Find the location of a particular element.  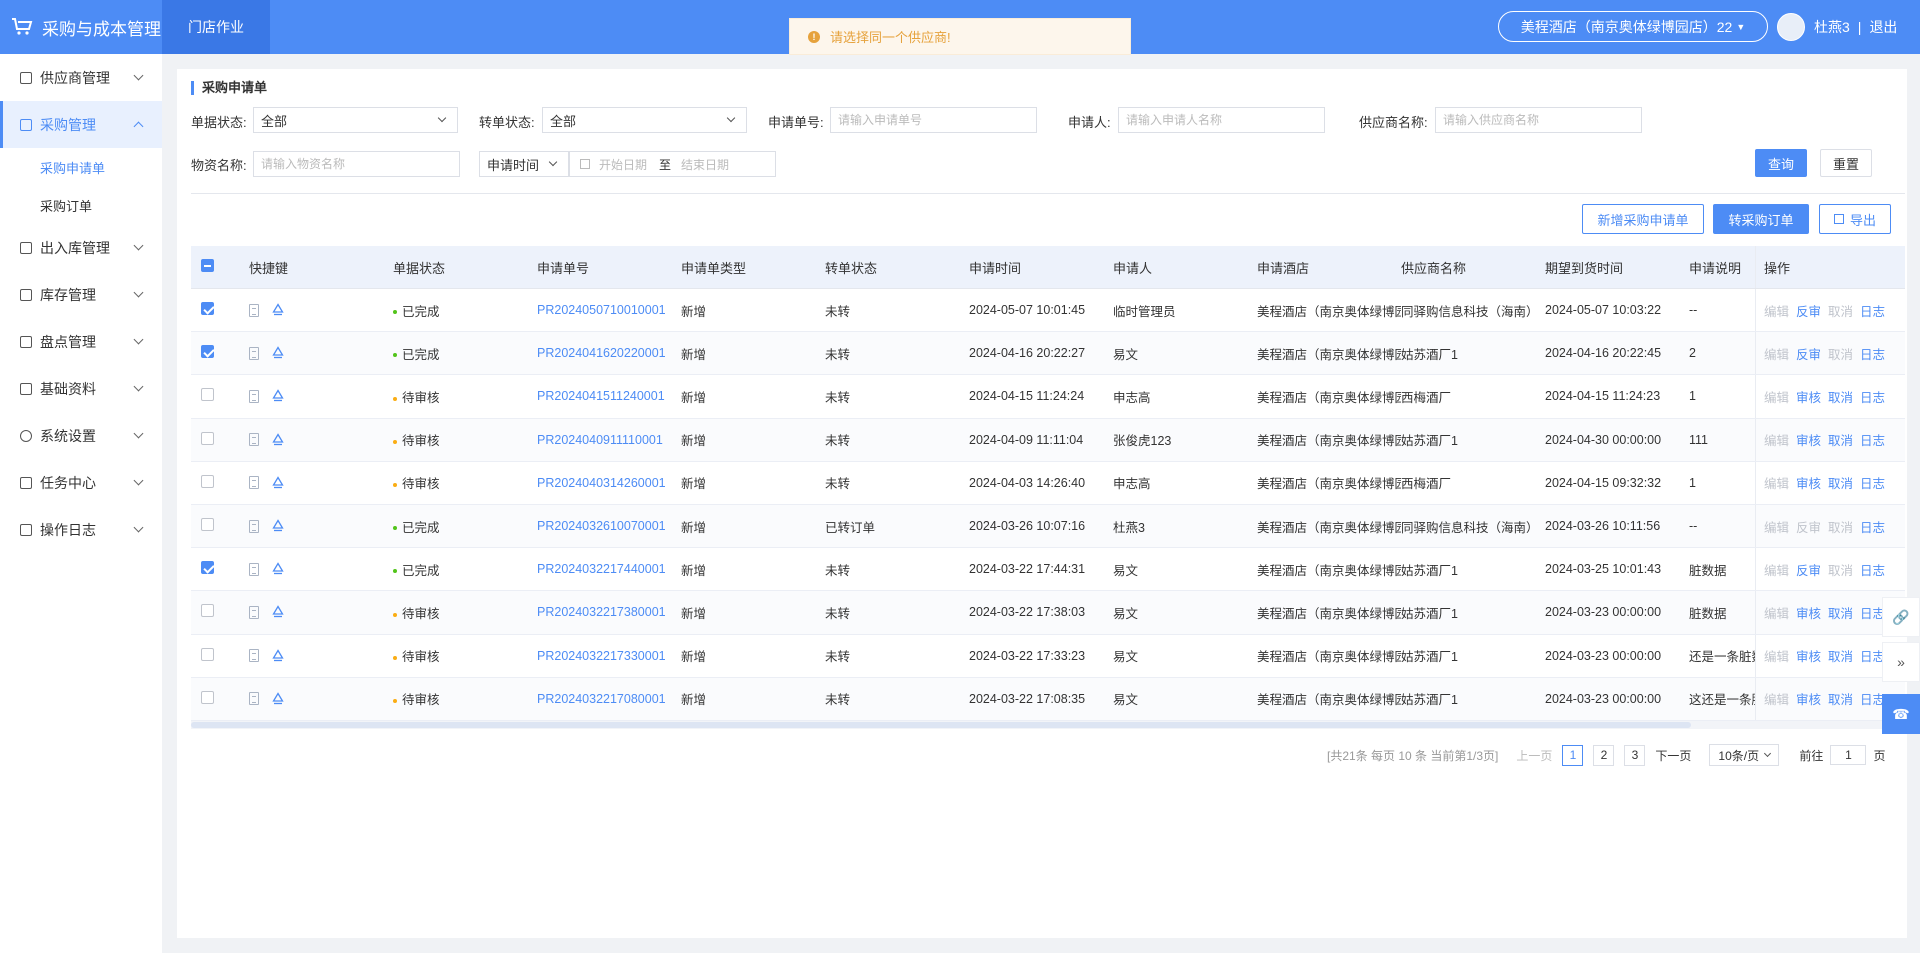

date-range-picker: 开始日期 至 结束日期 is located at coordinates (672, 164).